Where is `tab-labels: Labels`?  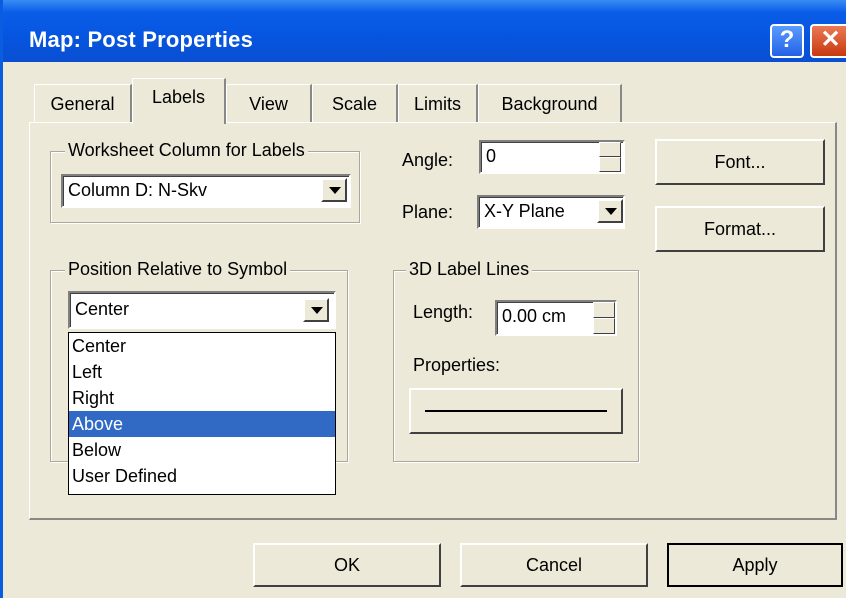
tab-labels: Labels is located at coordinates (179, 101).